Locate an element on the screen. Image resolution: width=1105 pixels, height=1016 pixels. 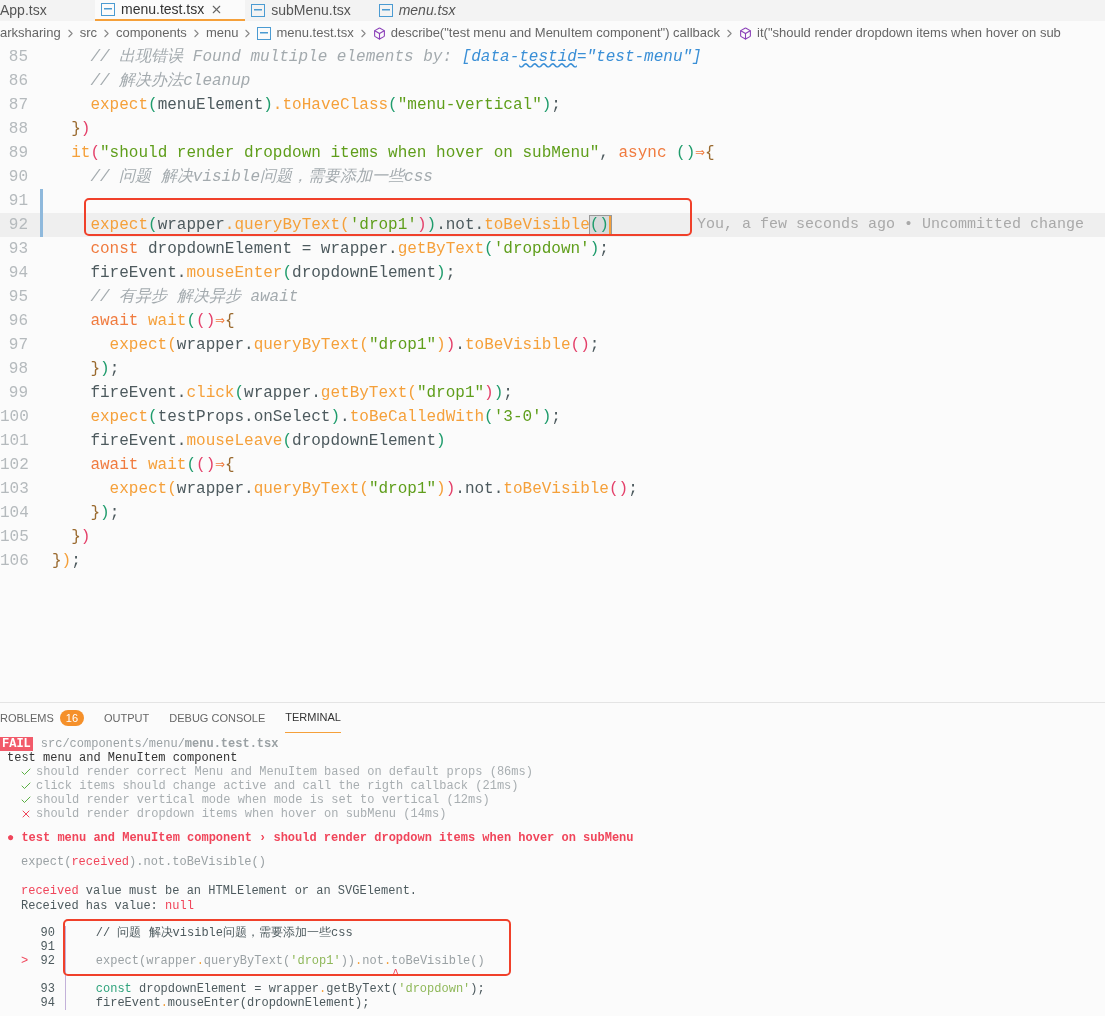
line-number: 91 is located at coordinates (17, 201).